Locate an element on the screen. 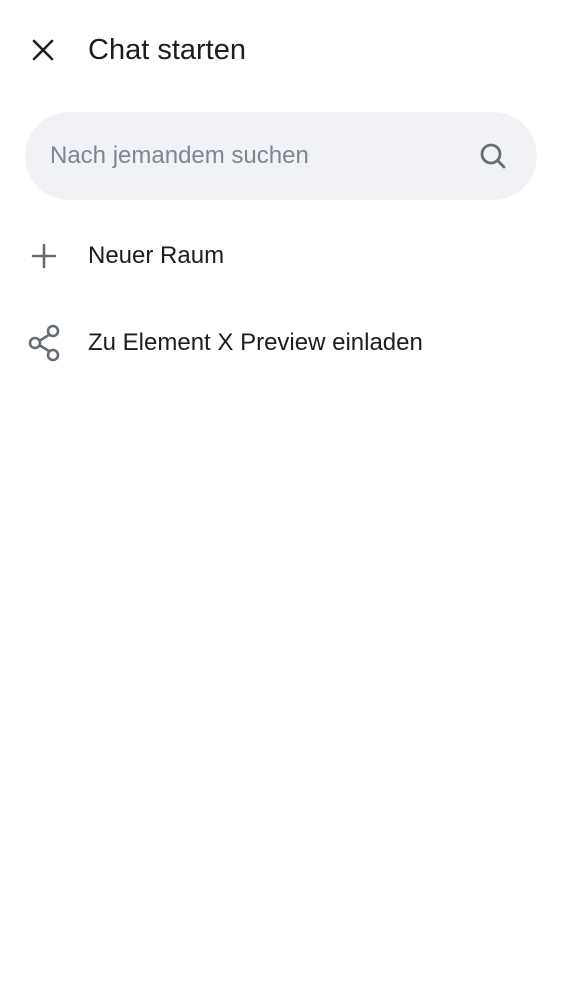 The image size is (562, 1000). share-icon is located at coordinates (44, 343).